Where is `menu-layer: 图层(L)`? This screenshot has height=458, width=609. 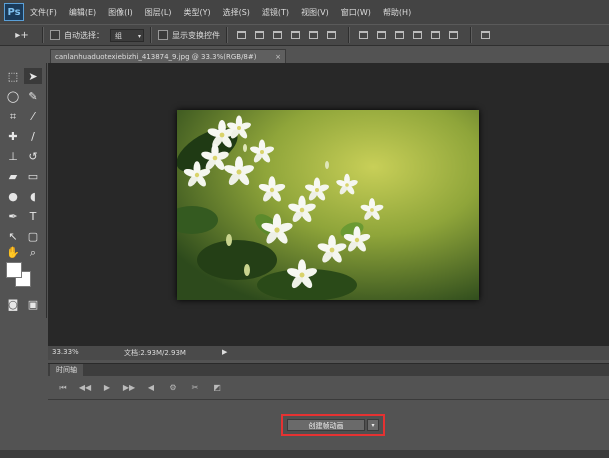
menu-layer: 图层(L) is located at coordinates (158, 12).